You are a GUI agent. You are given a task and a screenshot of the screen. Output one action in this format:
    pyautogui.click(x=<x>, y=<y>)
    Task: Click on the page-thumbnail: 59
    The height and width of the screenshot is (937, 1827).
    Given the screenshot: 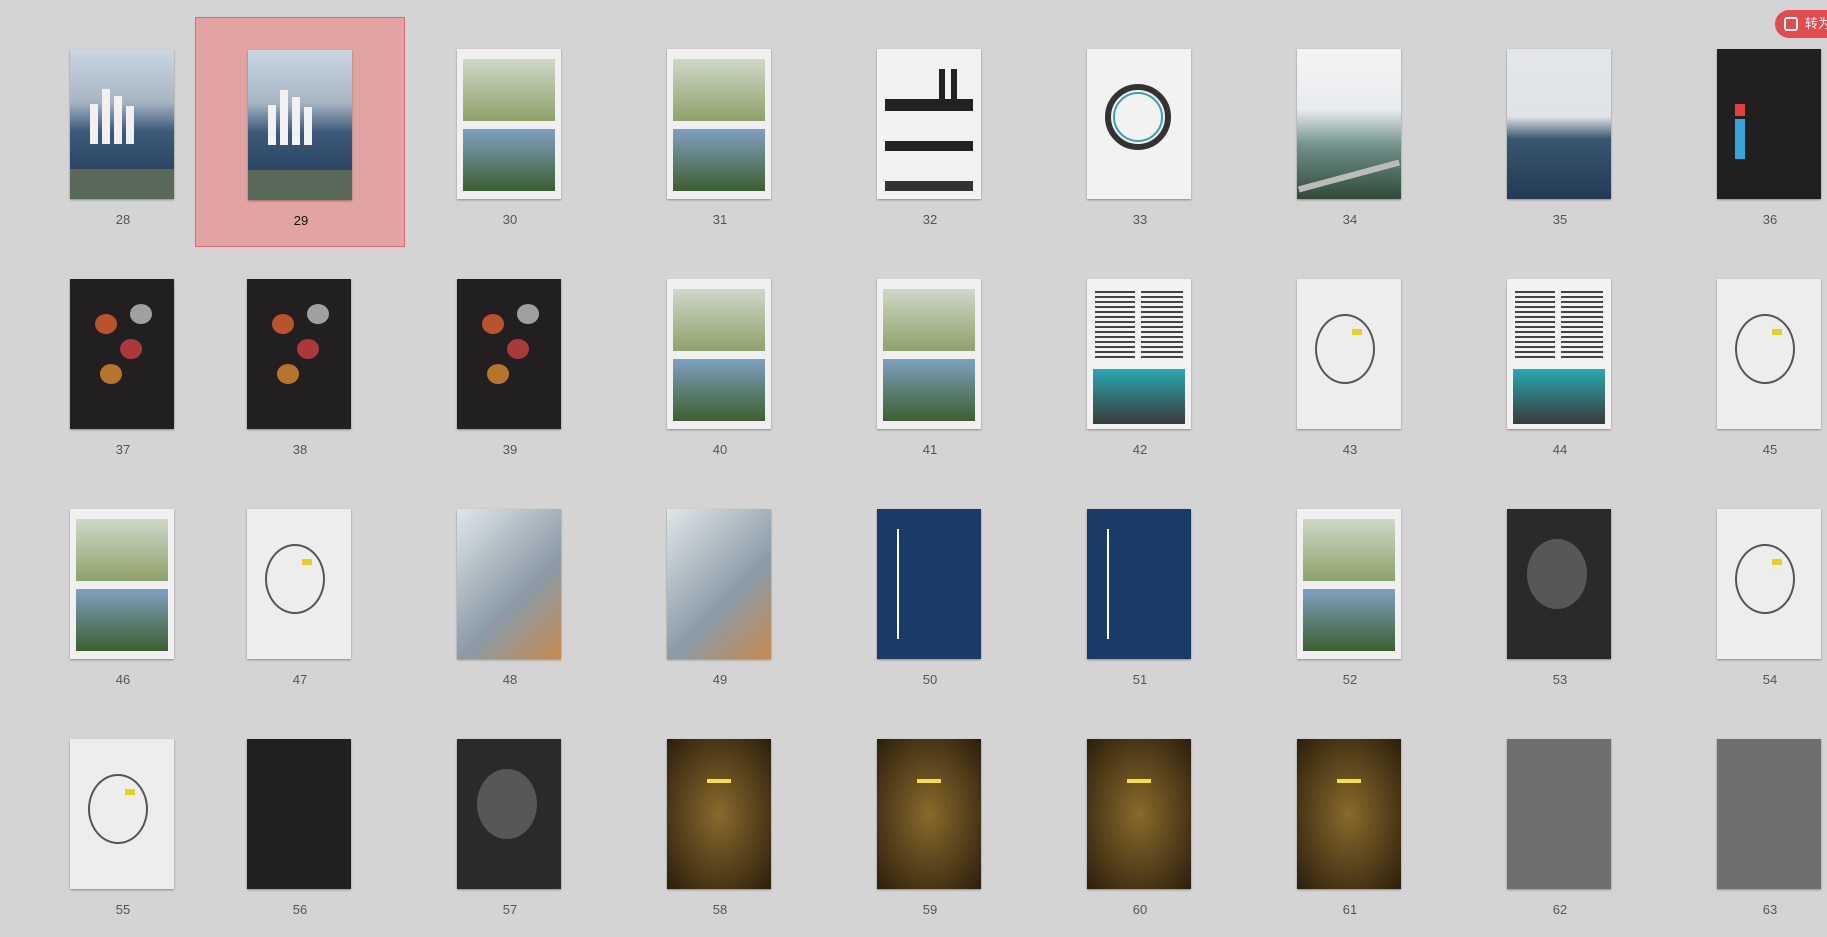 What is the action you would take?
    pyautogui.click(x=930, y=822)
    